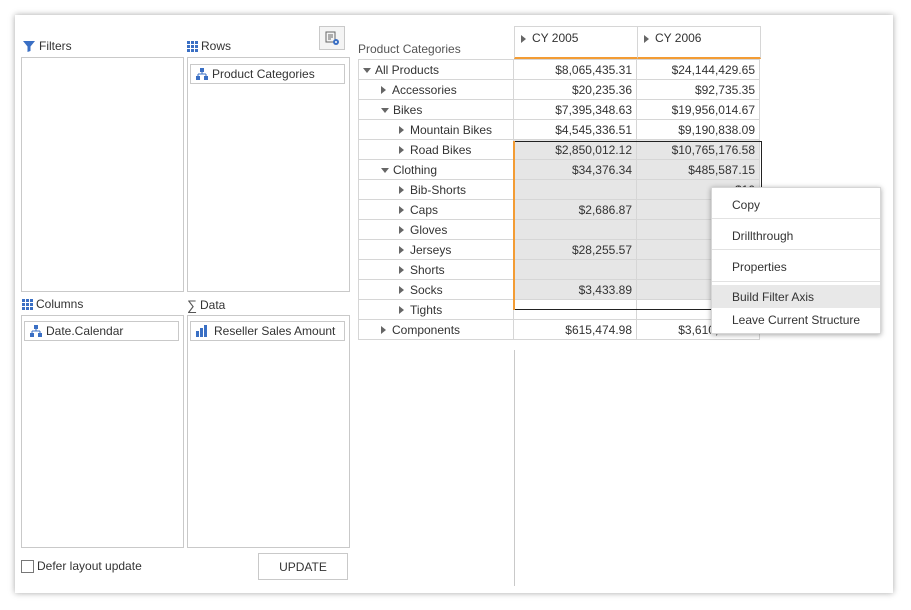 The height and width of the screenshot is (610, 911). I want to click on rows-field-product-categories: Product Categories, so click(267, 74).